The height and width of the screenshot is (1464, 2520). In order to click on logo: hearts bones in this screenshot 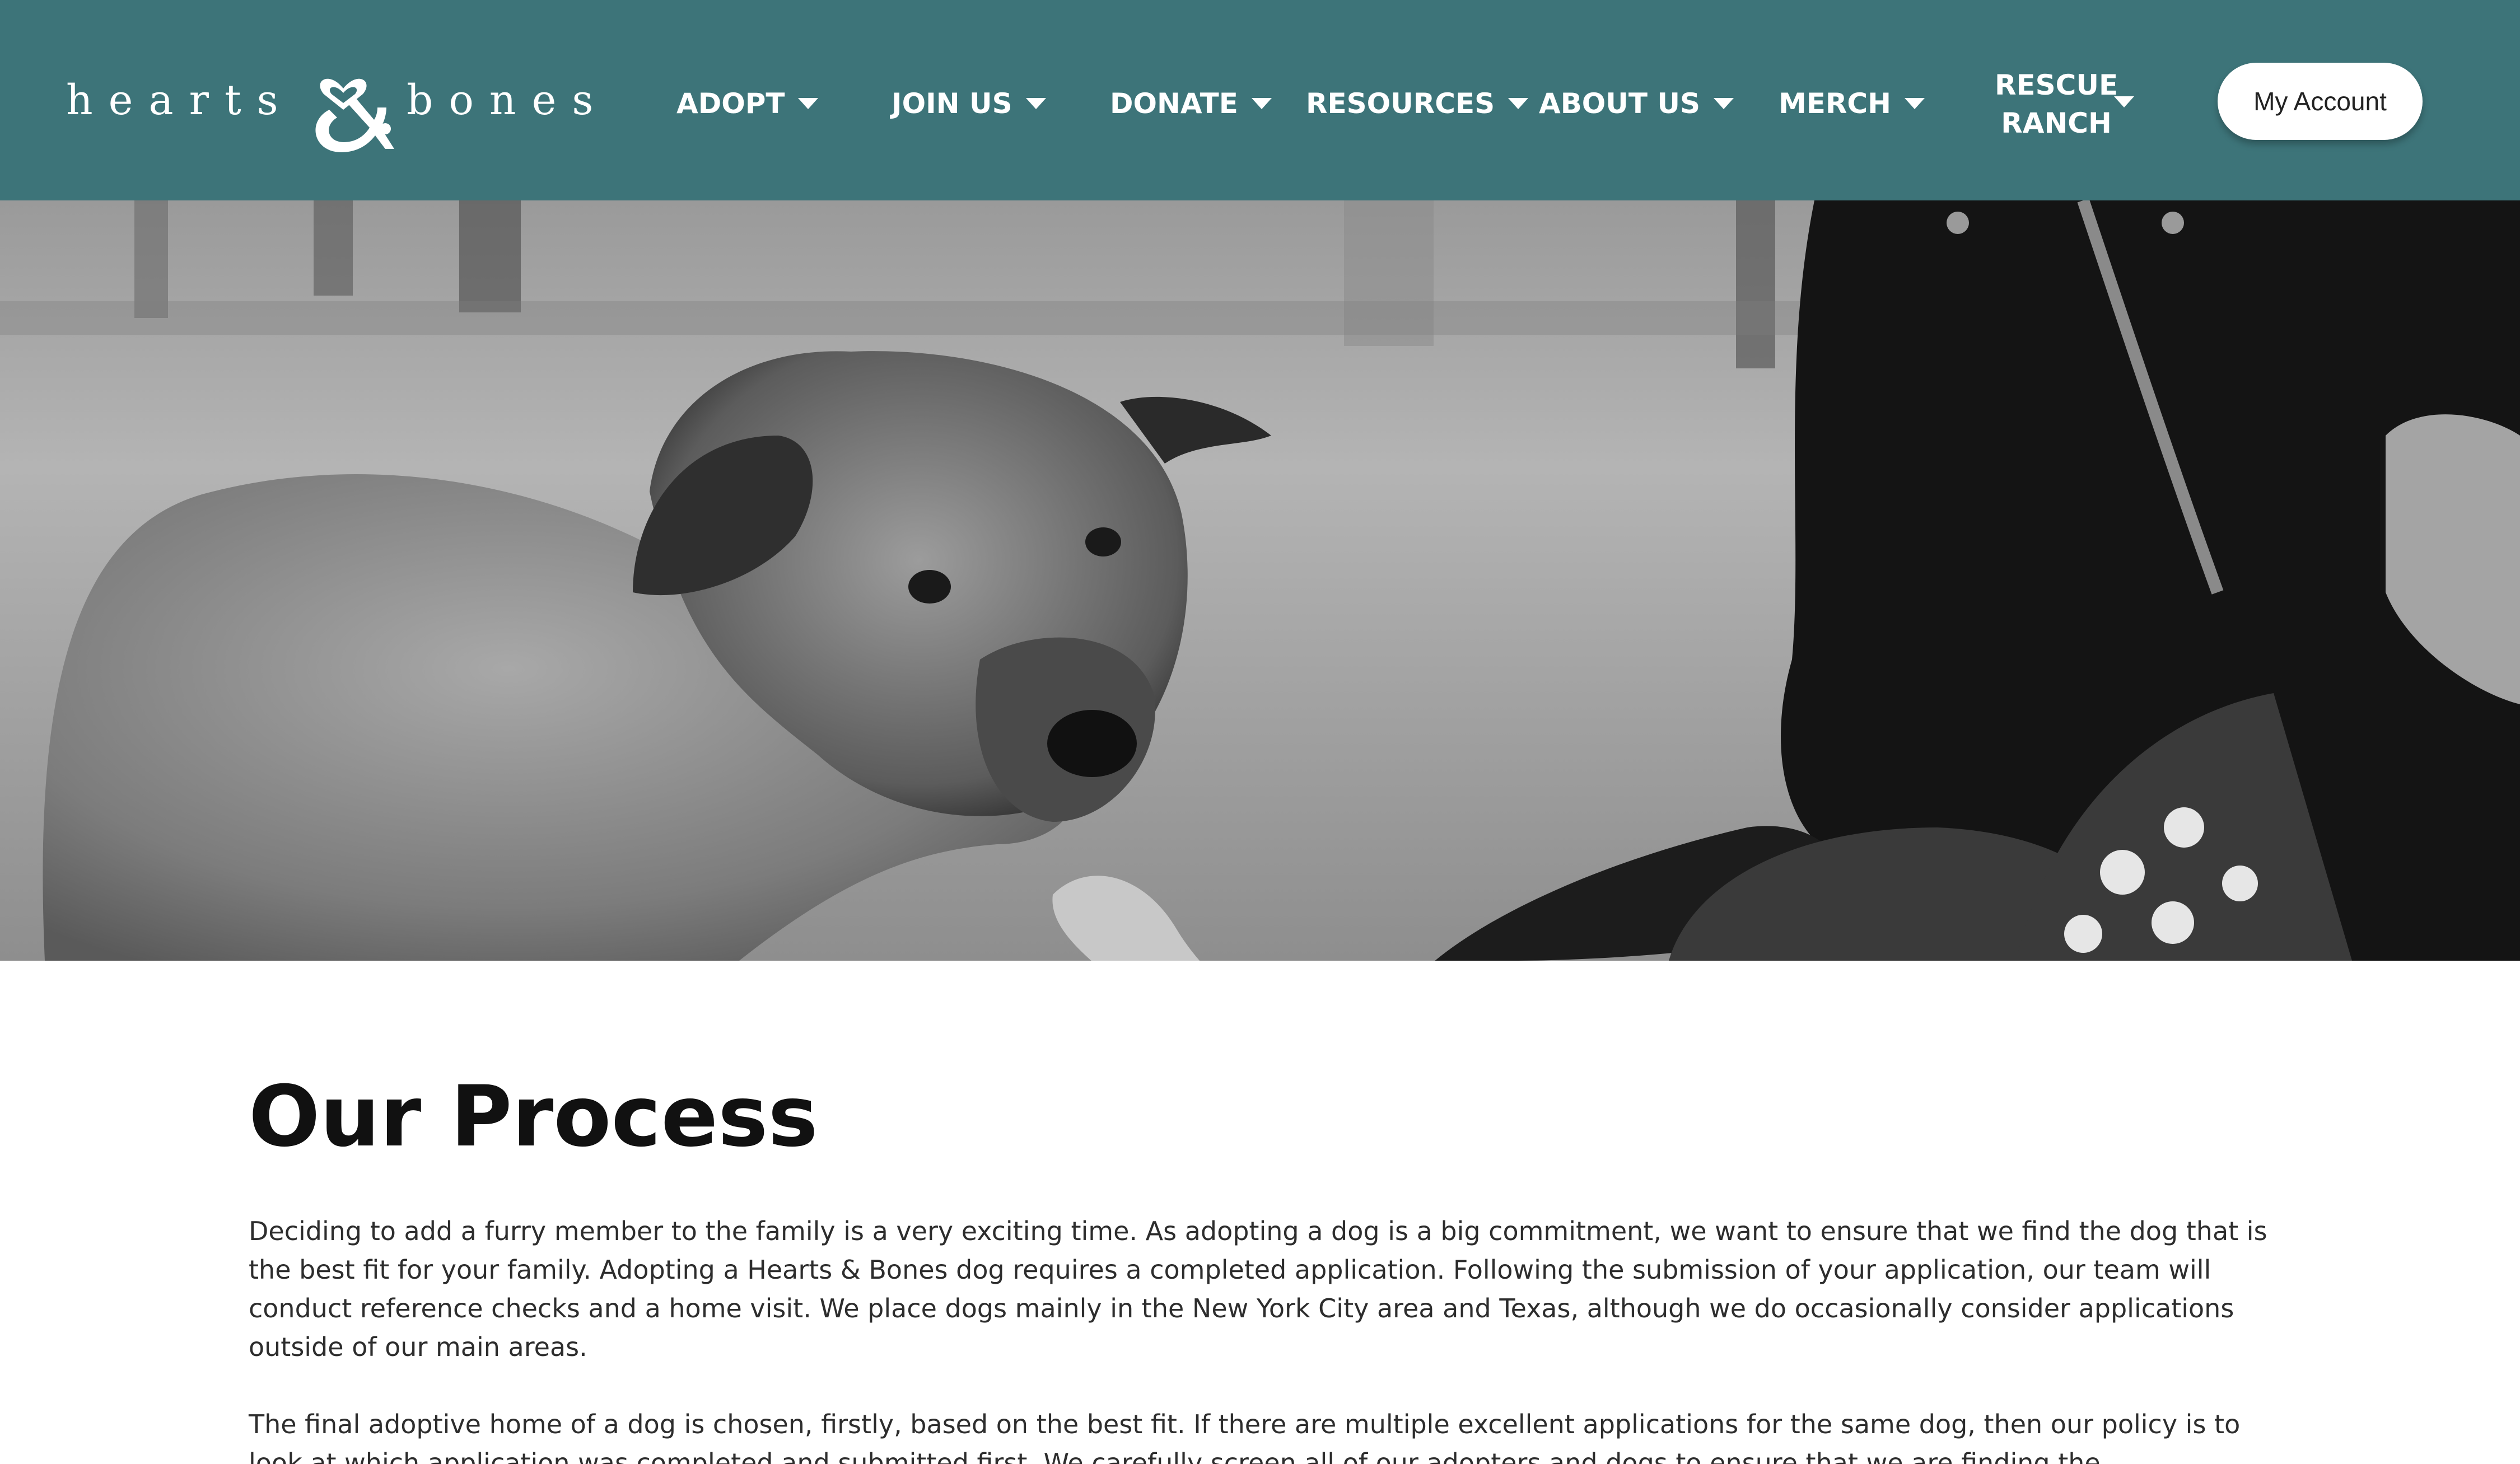, I will do `click(330, 104)`.